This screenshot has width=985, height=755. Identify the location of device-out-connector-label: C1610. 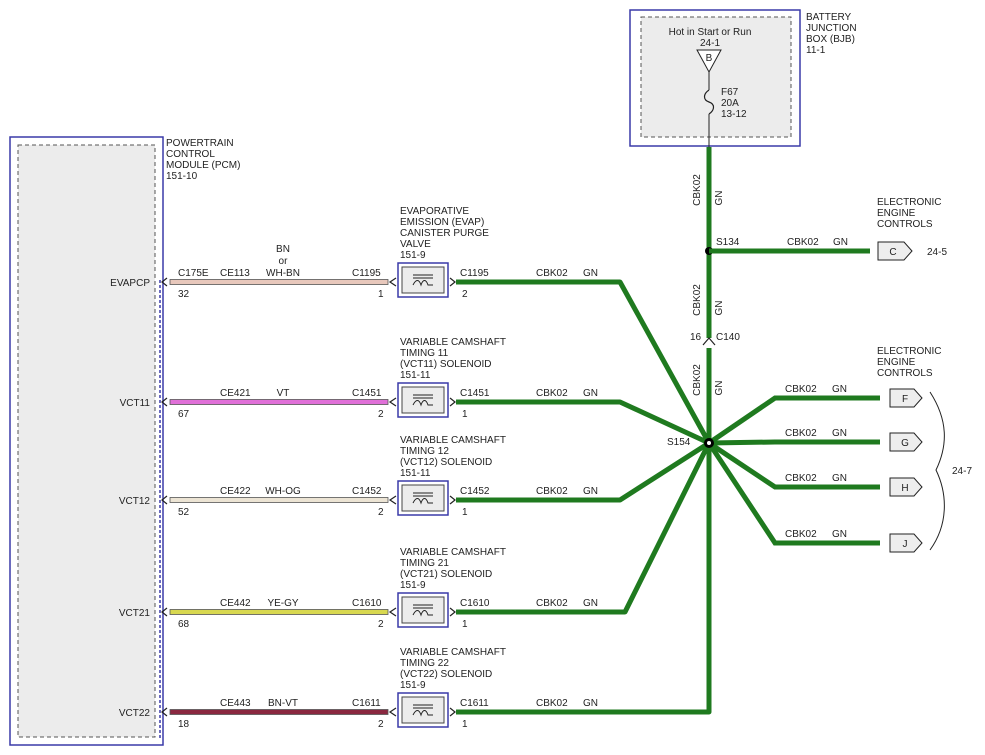
(475, 603).